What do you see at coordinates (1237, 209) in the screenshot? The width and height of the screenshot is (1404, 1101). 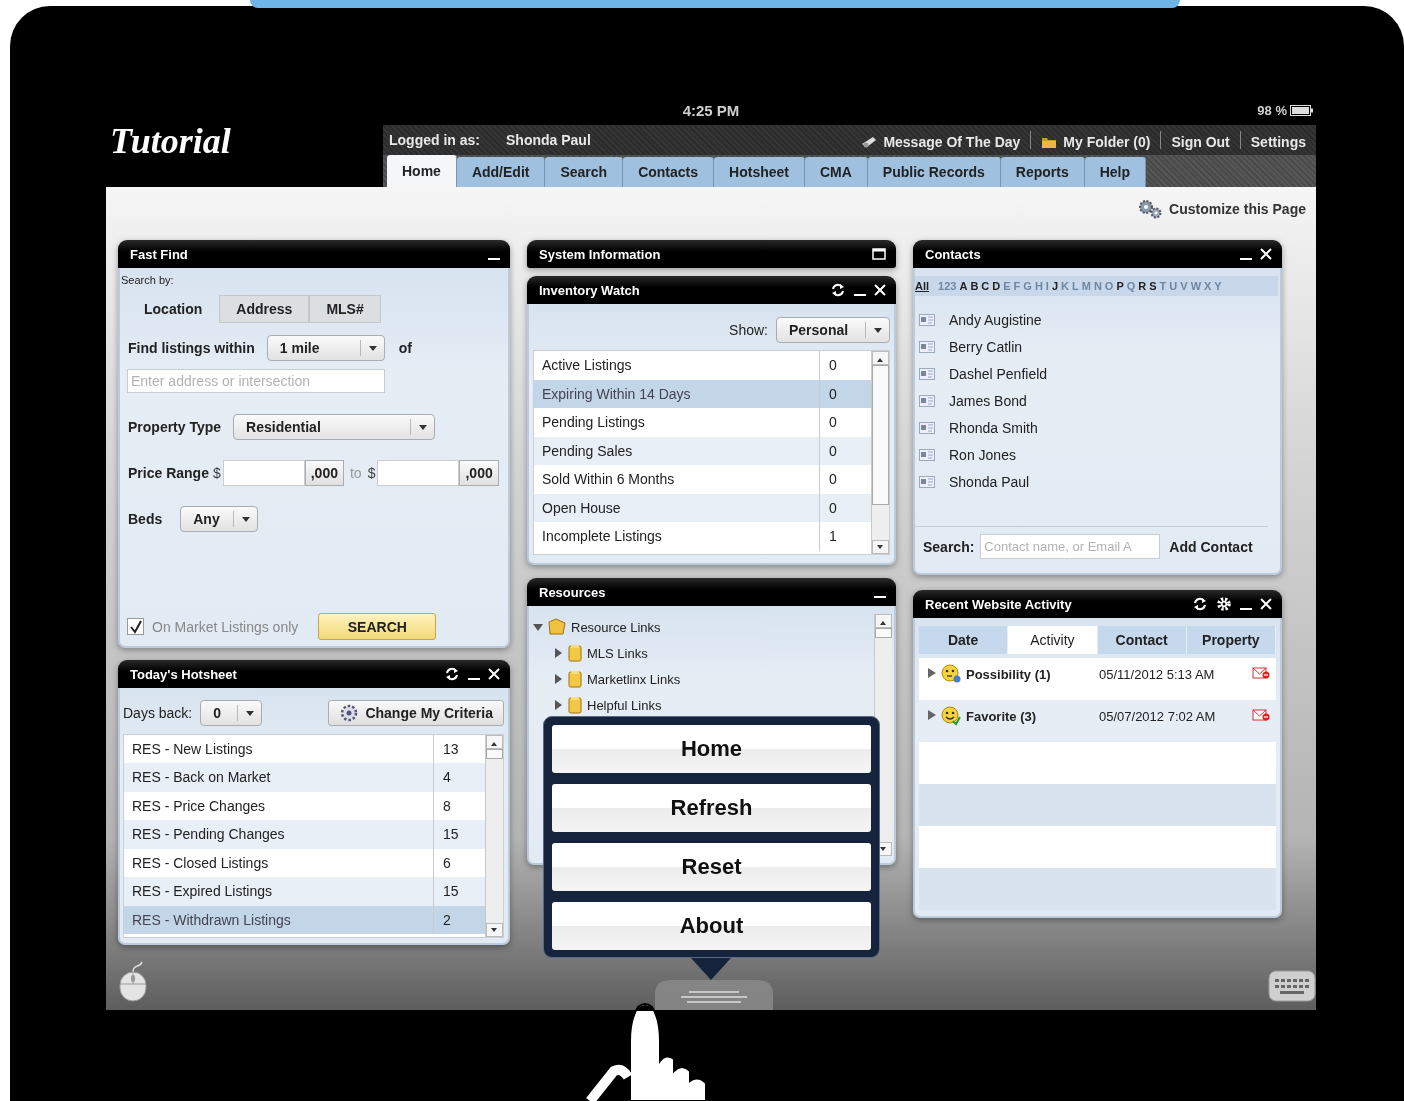 I see `customize-link: Customize this Page` at bounding box center [1237, 209].